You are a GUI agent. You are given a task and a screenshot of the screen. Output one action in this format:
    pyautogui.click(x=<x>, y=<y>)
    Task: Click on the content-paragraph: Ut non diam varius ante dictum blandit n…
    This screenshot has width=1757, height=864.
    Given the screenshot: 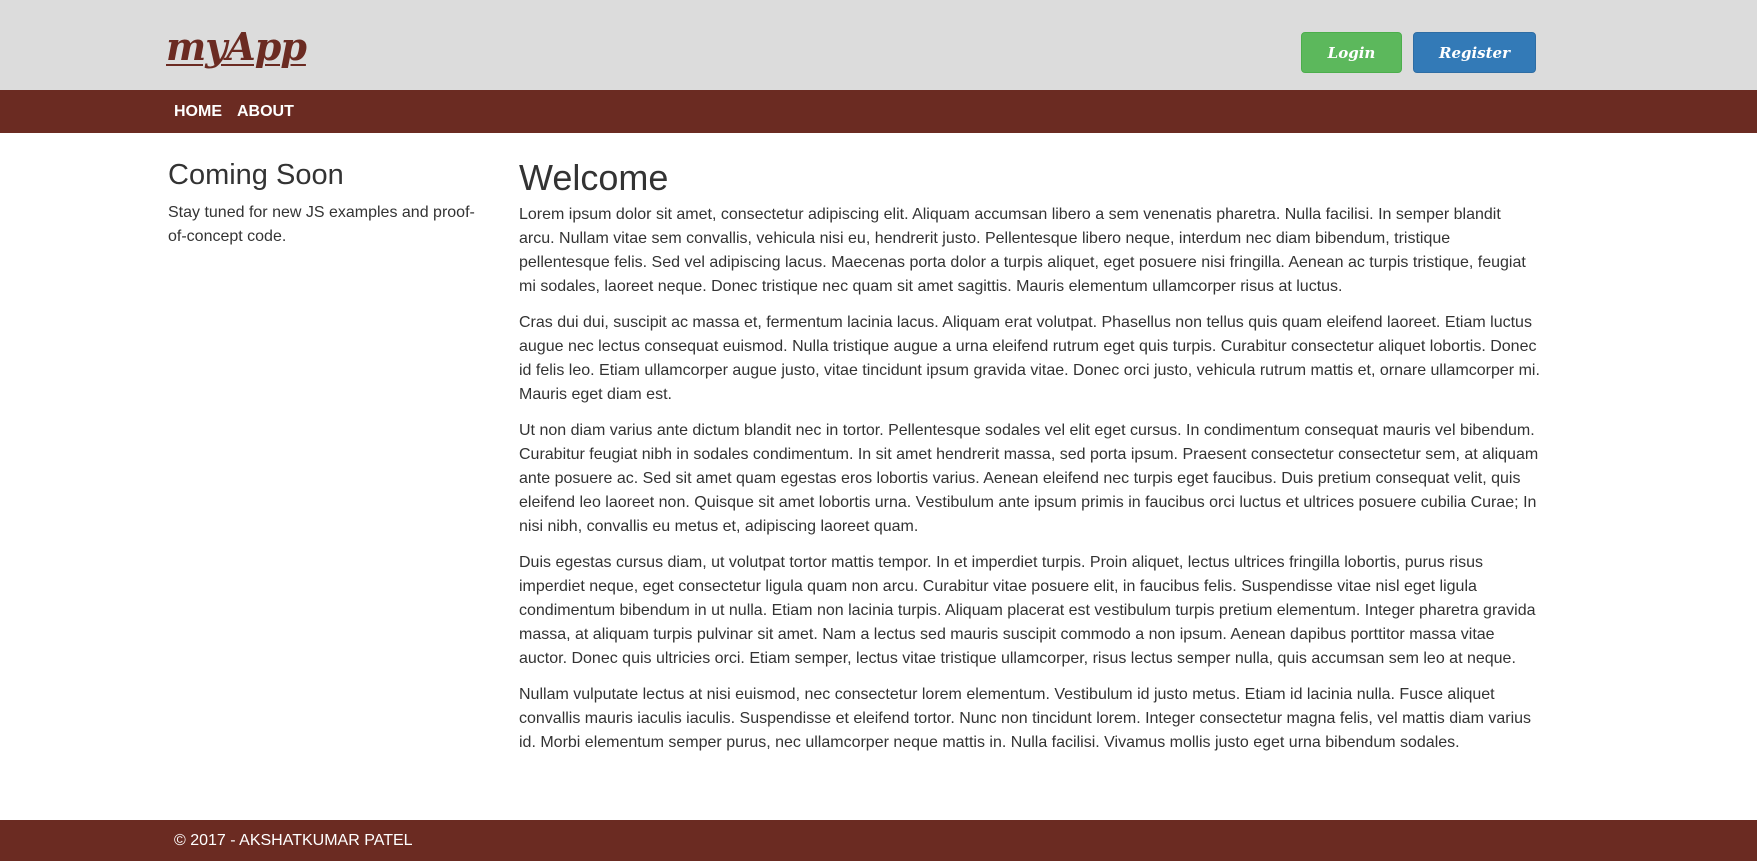 What is the action you would take?
    pyautogui.click(x=1029, y=478)
    